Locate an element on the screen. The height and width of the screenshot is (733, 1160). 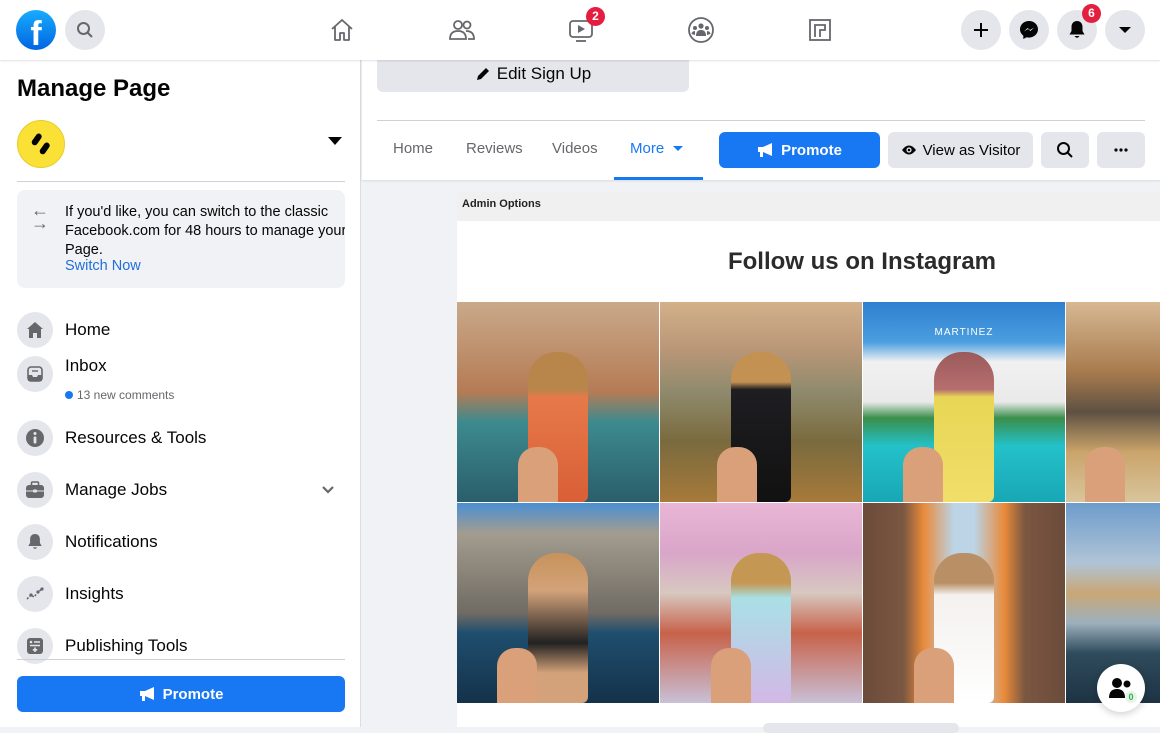
tab-more: More is located at coordinates (657, 160).